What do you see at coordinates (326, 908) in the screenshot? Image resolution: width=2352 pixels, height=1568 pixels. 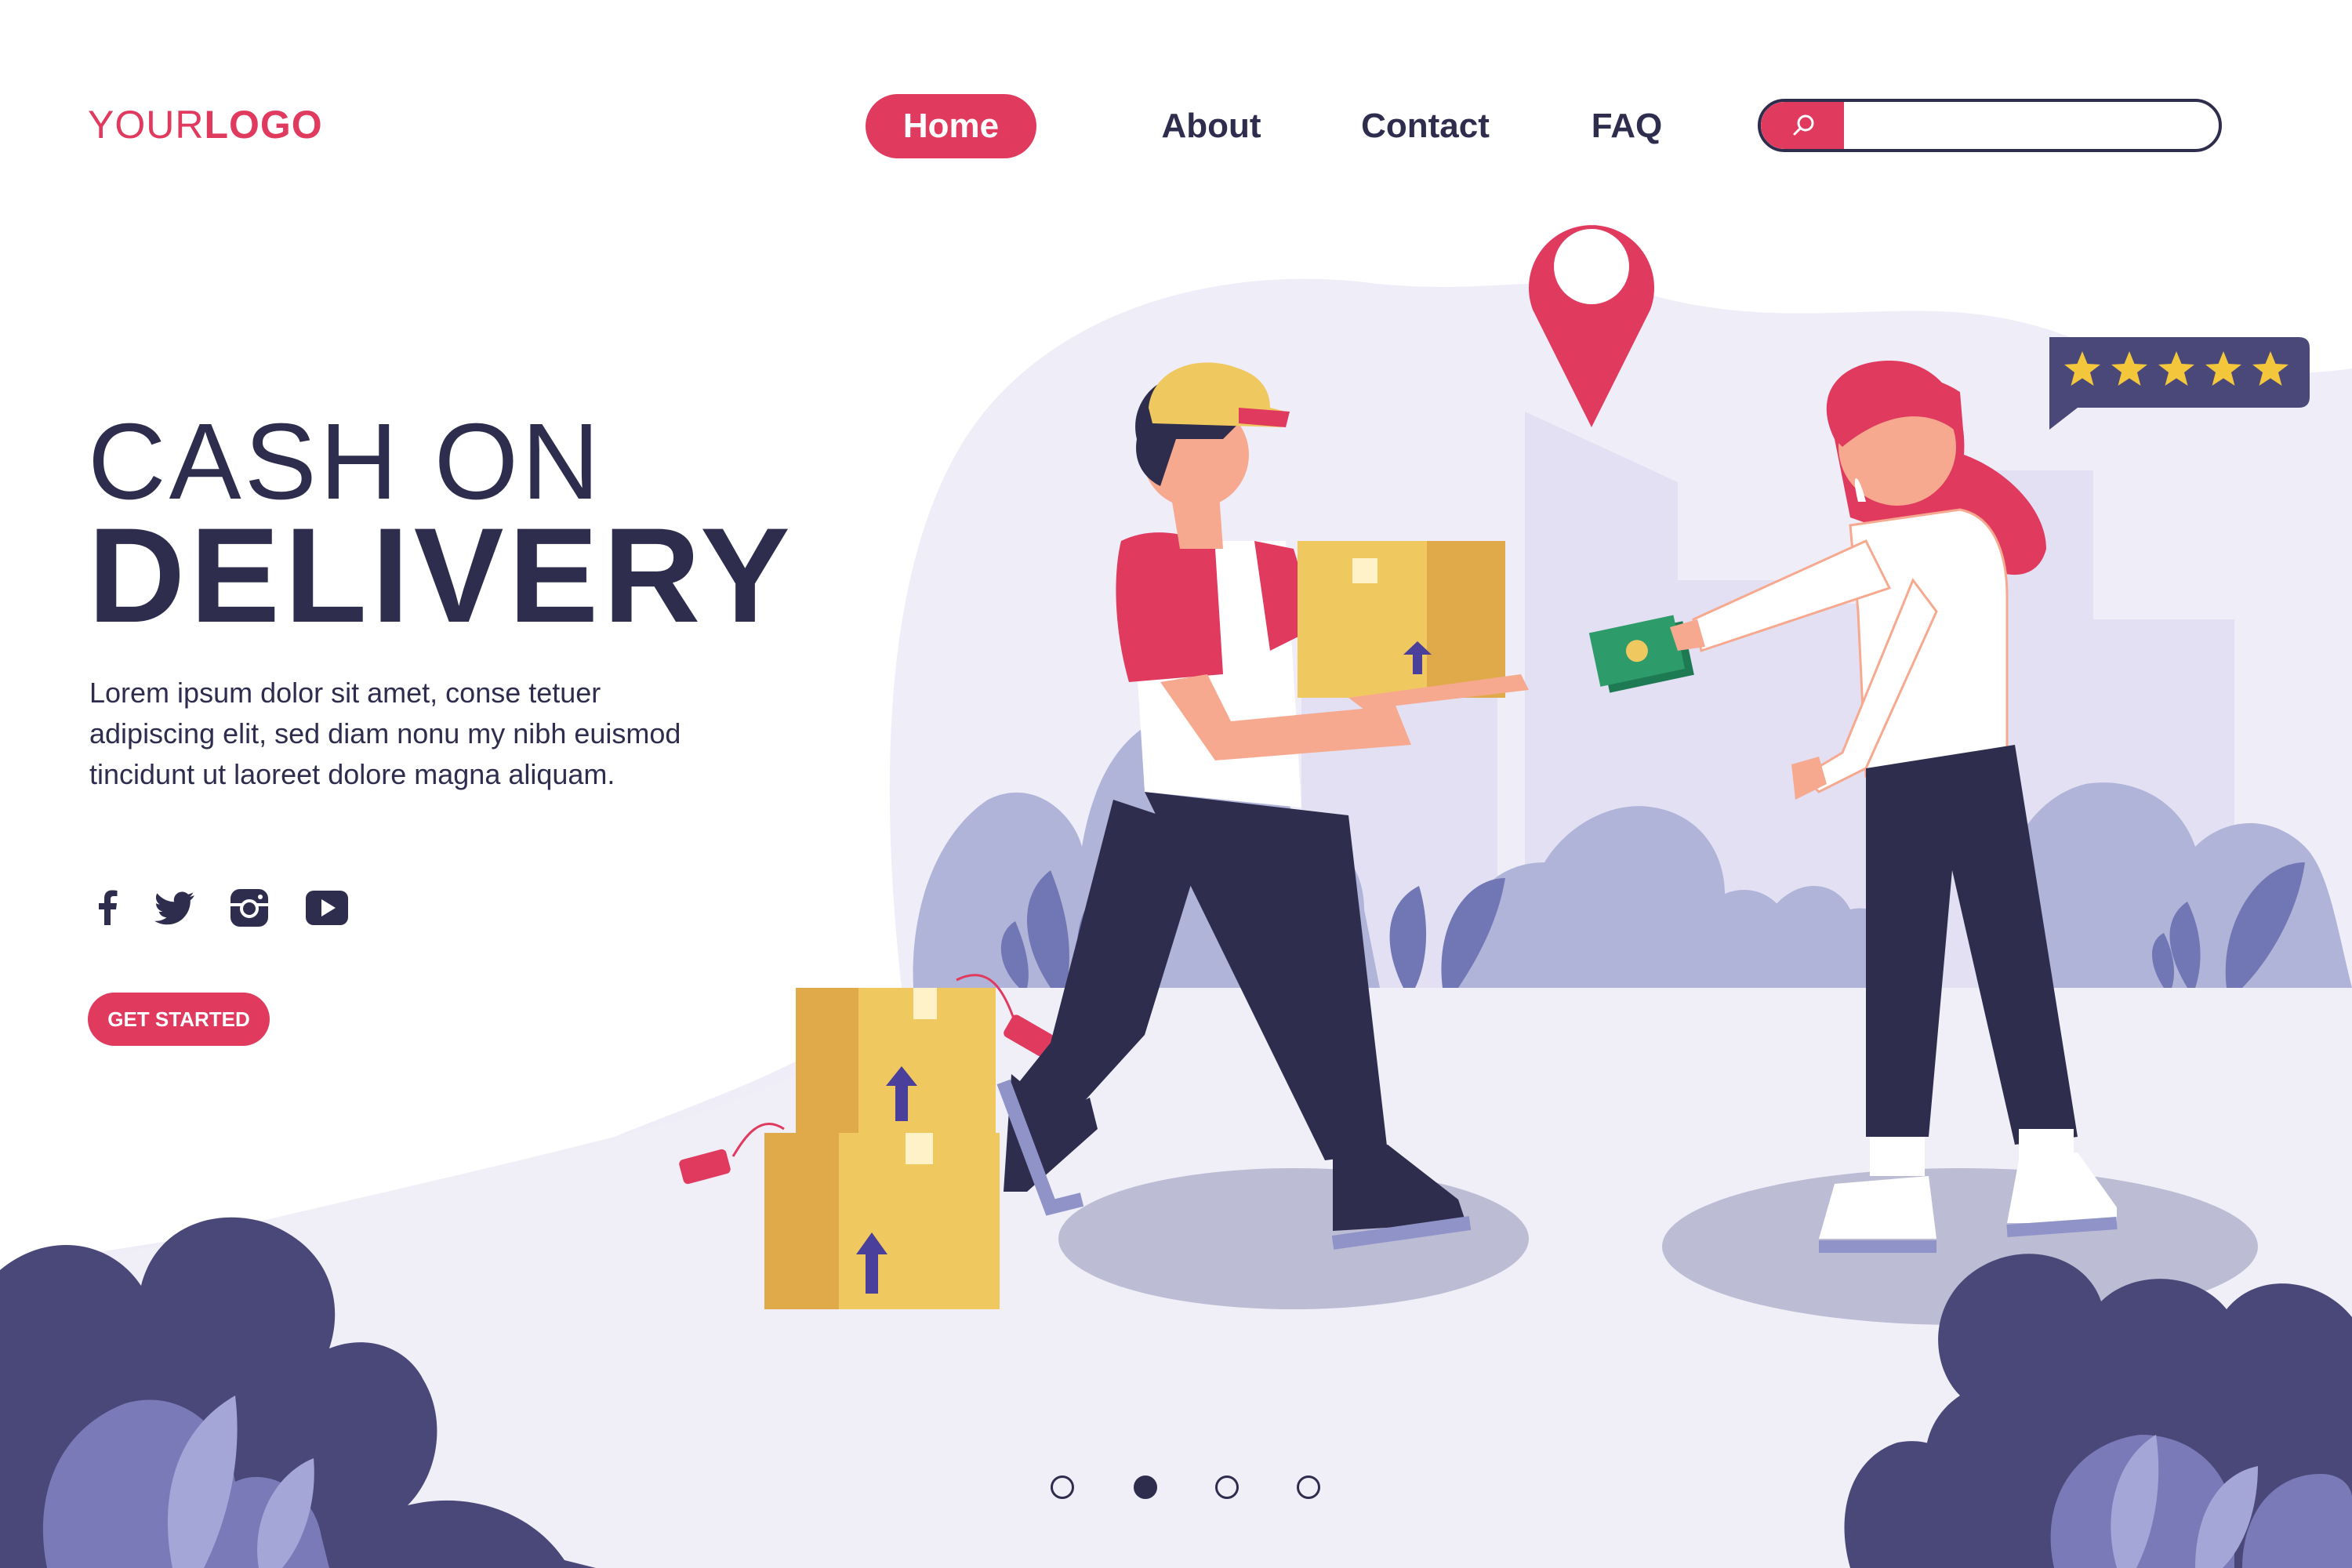 I see `youtube-icon` at bounding box center [326, 908].